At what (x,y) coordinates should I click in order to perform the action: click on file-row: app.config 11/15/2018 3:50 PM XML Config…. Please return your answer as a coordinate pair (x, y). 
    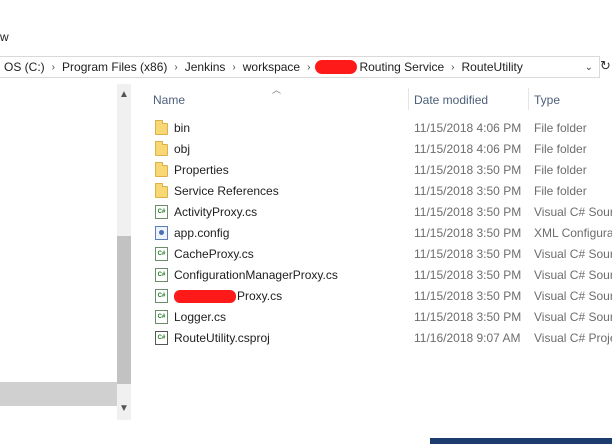
    Looking at the image, I should click on (376, 233).